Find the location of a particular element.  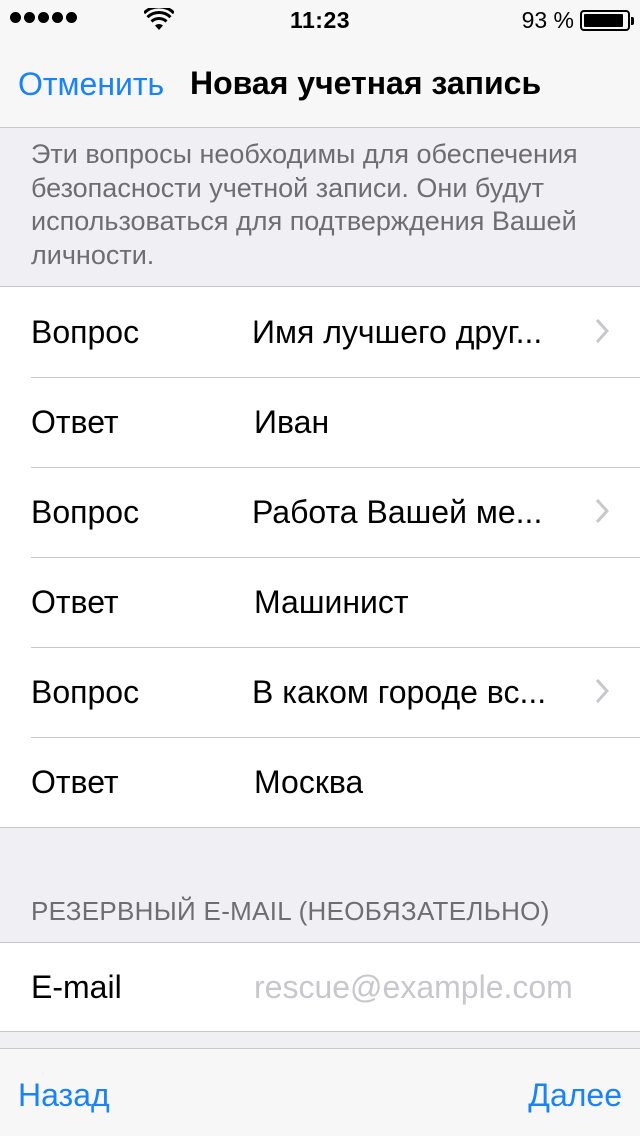

battery-icon is located at coordinates (607, 20).